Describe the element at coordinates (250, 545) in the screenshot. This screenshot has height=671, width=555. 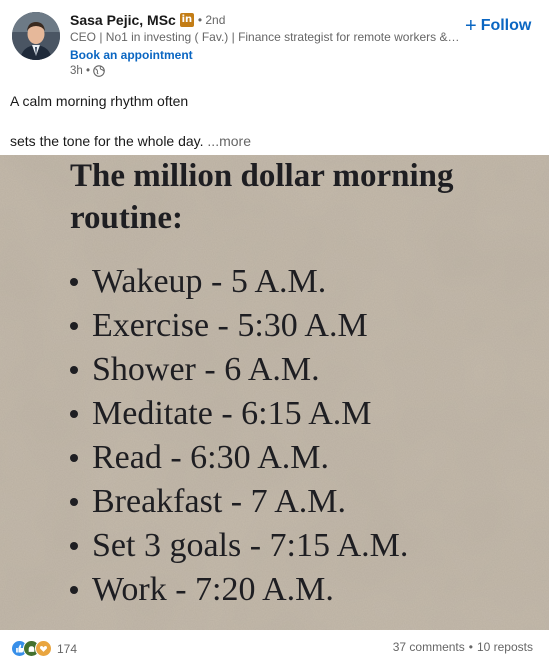
I see `routine-item-text: Set 3 goals - 7:15 A.M.` at that location.